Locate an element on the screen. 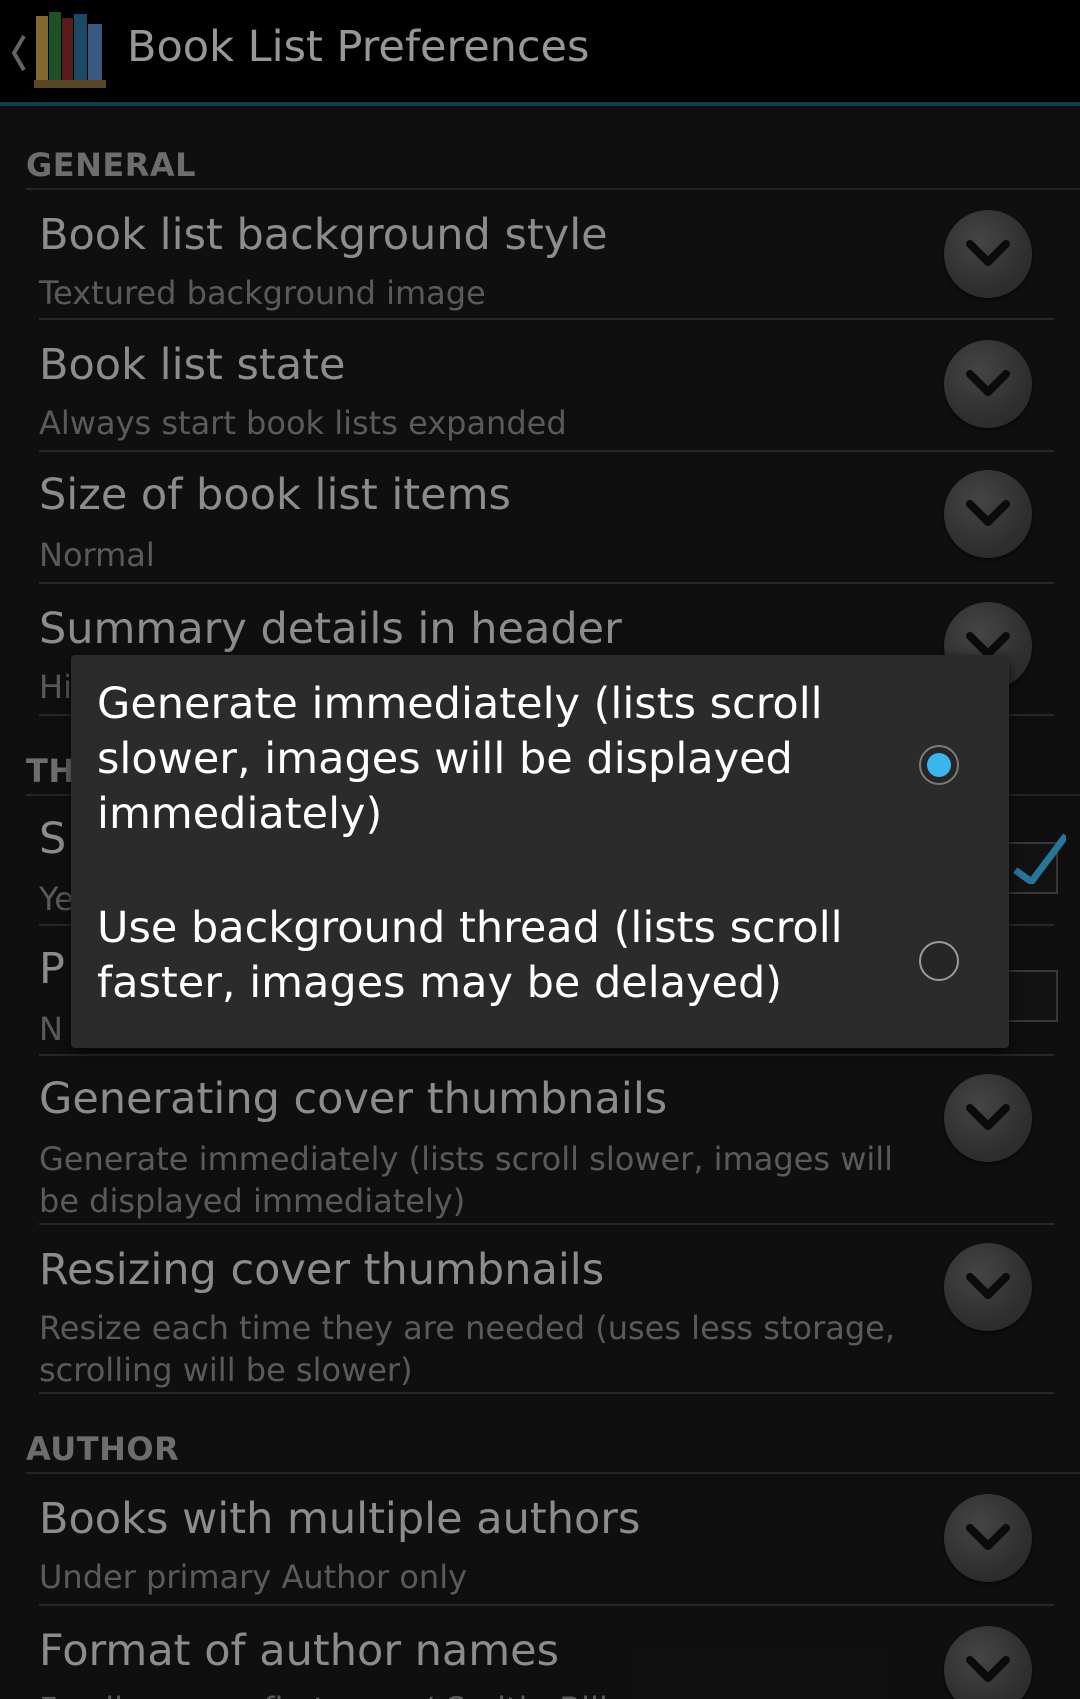 The image size is (1080, 1699). radio-selected is located at coordinates (939, 765).